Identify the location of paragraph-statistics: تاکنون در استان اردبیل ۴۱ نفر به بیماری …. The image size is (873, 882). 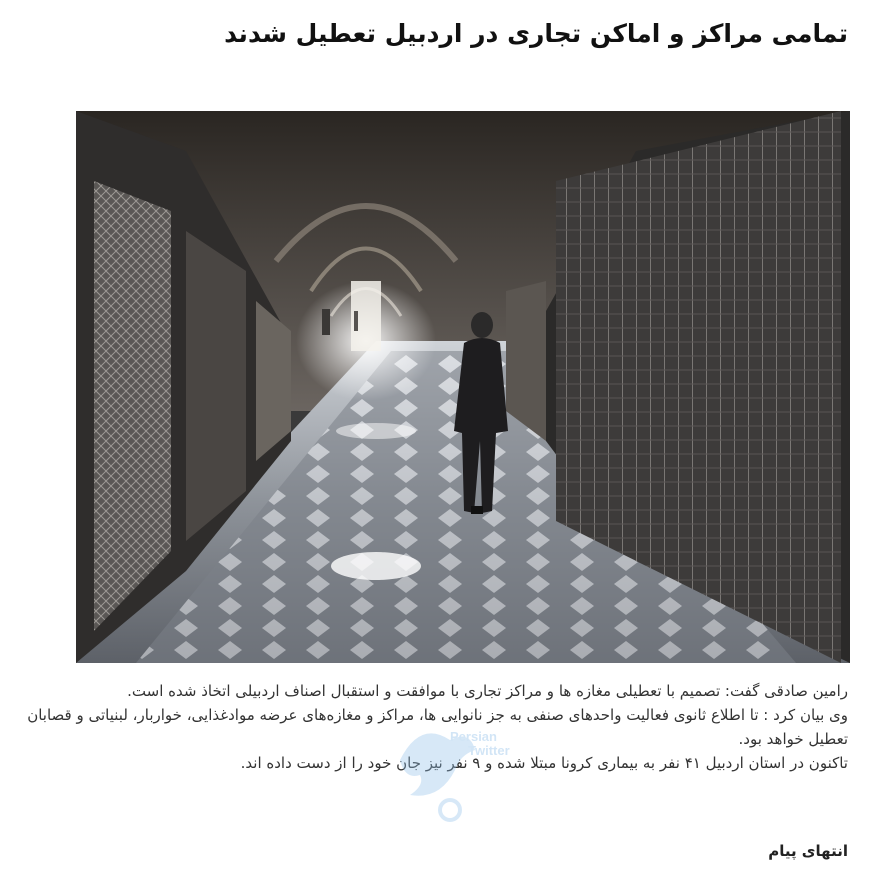
(544, 763).